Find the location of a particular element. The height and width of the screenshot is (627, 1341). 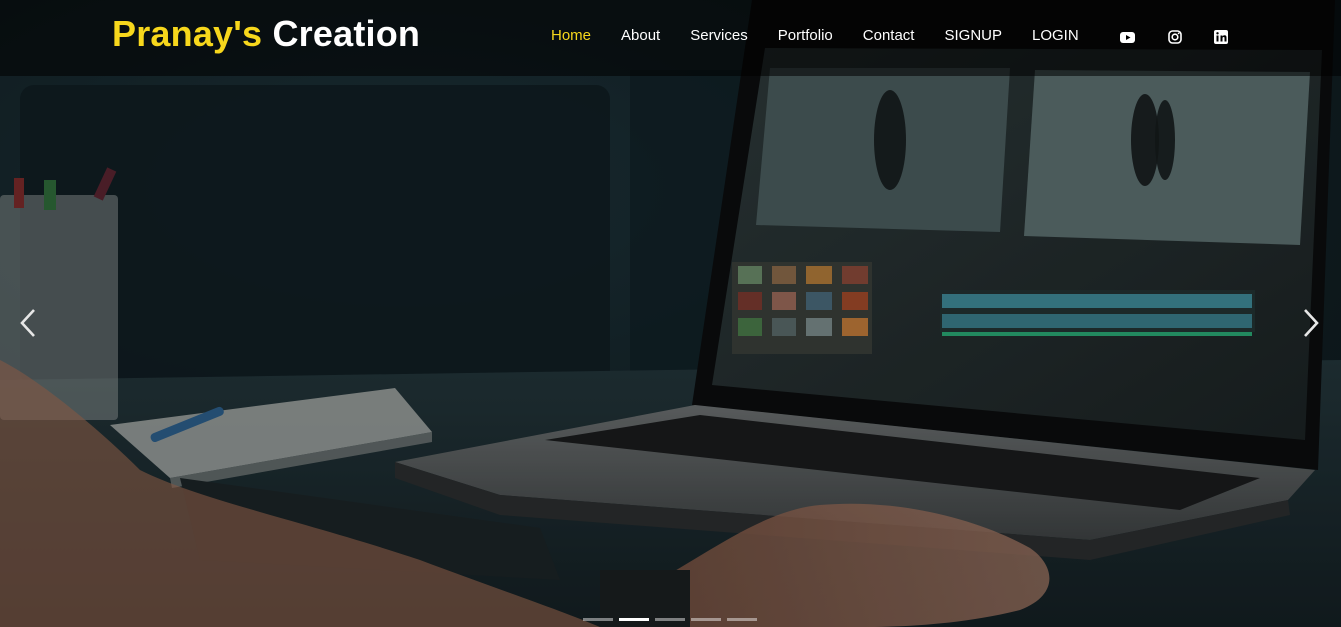

carousel-next-button is located at coordinates (1310, 323).